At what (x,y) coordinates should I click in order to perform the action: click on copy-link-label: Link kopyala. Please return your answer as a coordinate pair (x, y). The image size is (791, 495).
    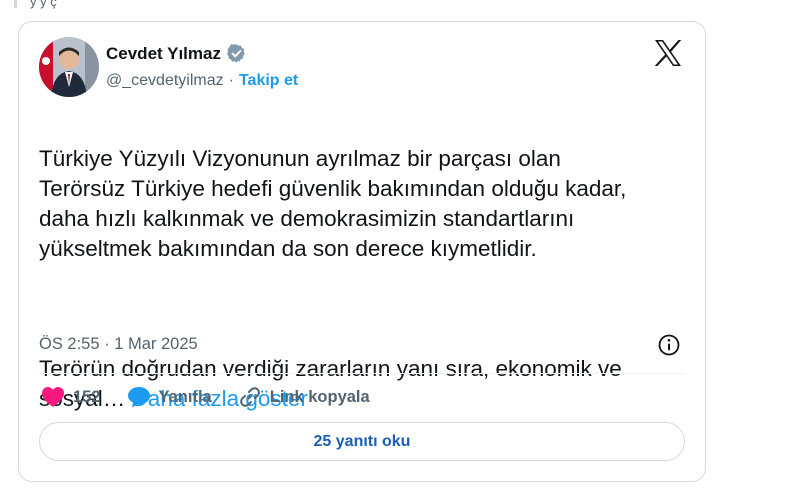
    Looking at the image, I should click on (319, 396).